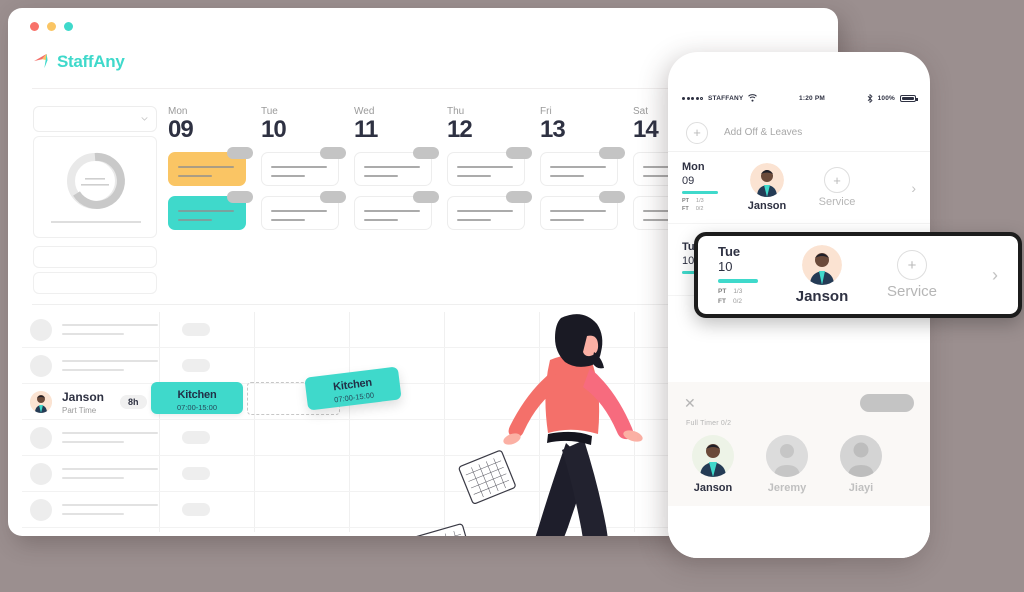 The height and width of the screenshot is (592, 1024). Describe the element at coordinates (197, 395) in the screenshot. I see `shift-title: Kitchen` at that location.